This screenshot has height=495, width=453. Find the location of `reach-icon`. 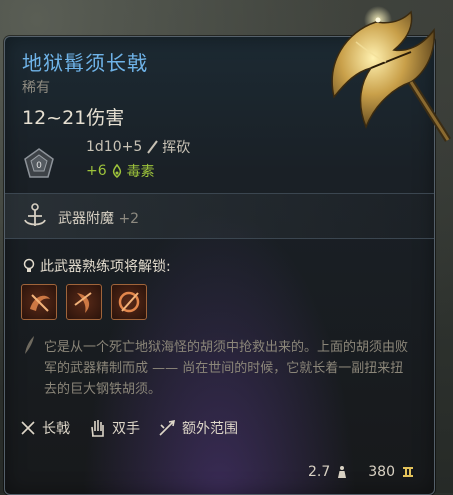

reach-icon is located at coordinates (167, 427).